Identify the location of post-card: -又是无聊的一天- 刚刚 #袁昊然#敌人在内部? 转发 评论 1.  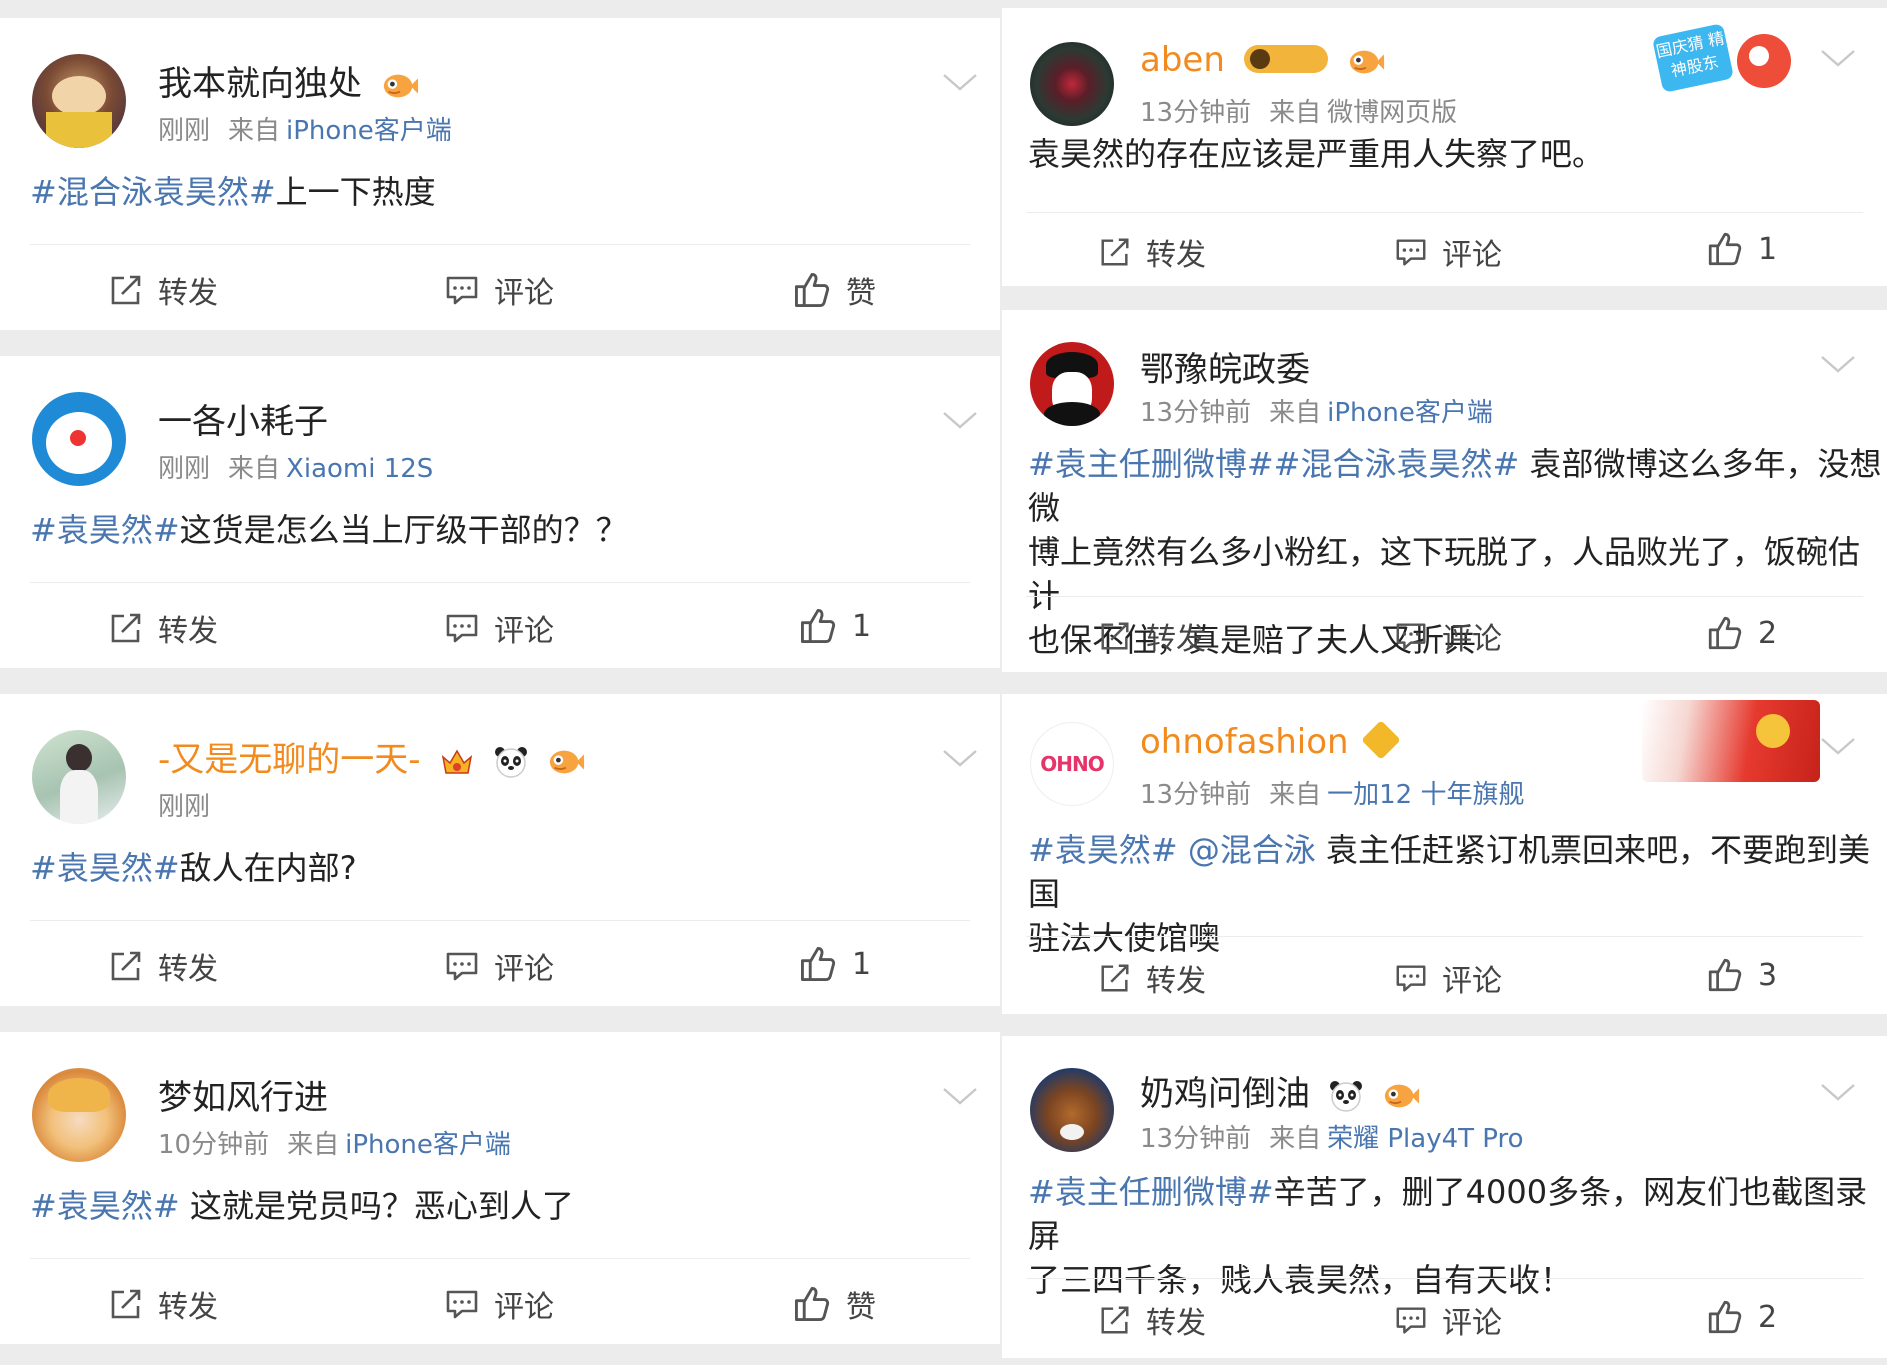
(500, 850).